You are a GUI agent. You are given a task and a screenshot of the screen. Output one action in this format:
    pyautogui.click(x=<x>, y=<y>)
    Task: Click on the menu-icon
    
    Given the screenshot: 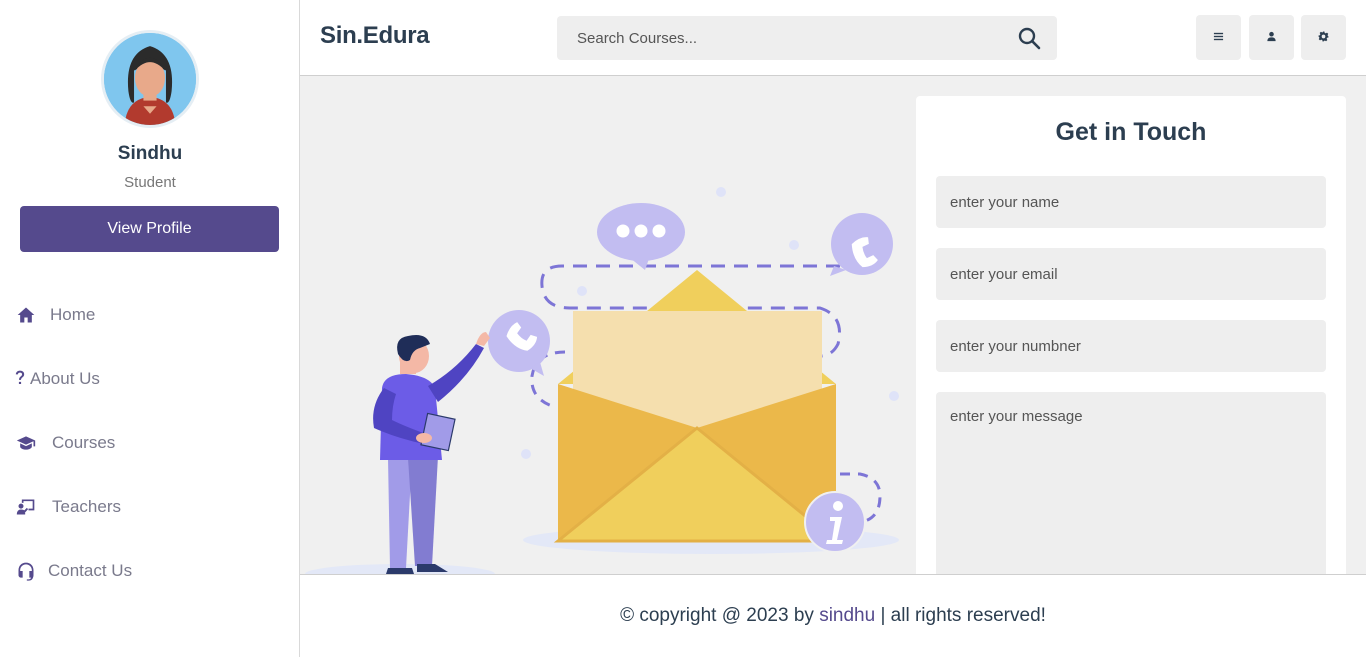 What is the action you would take?
    pyautogui.click(x=1218, y=37)
    